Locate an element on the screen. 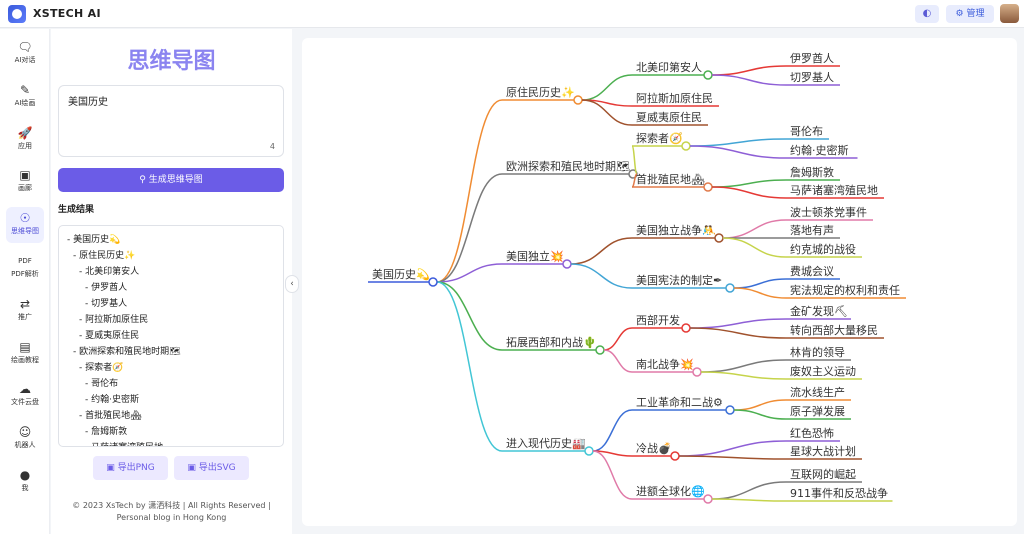  generate-mindmap-button: ⚲ 生成思维导图 is located at coordinates (171, 180).